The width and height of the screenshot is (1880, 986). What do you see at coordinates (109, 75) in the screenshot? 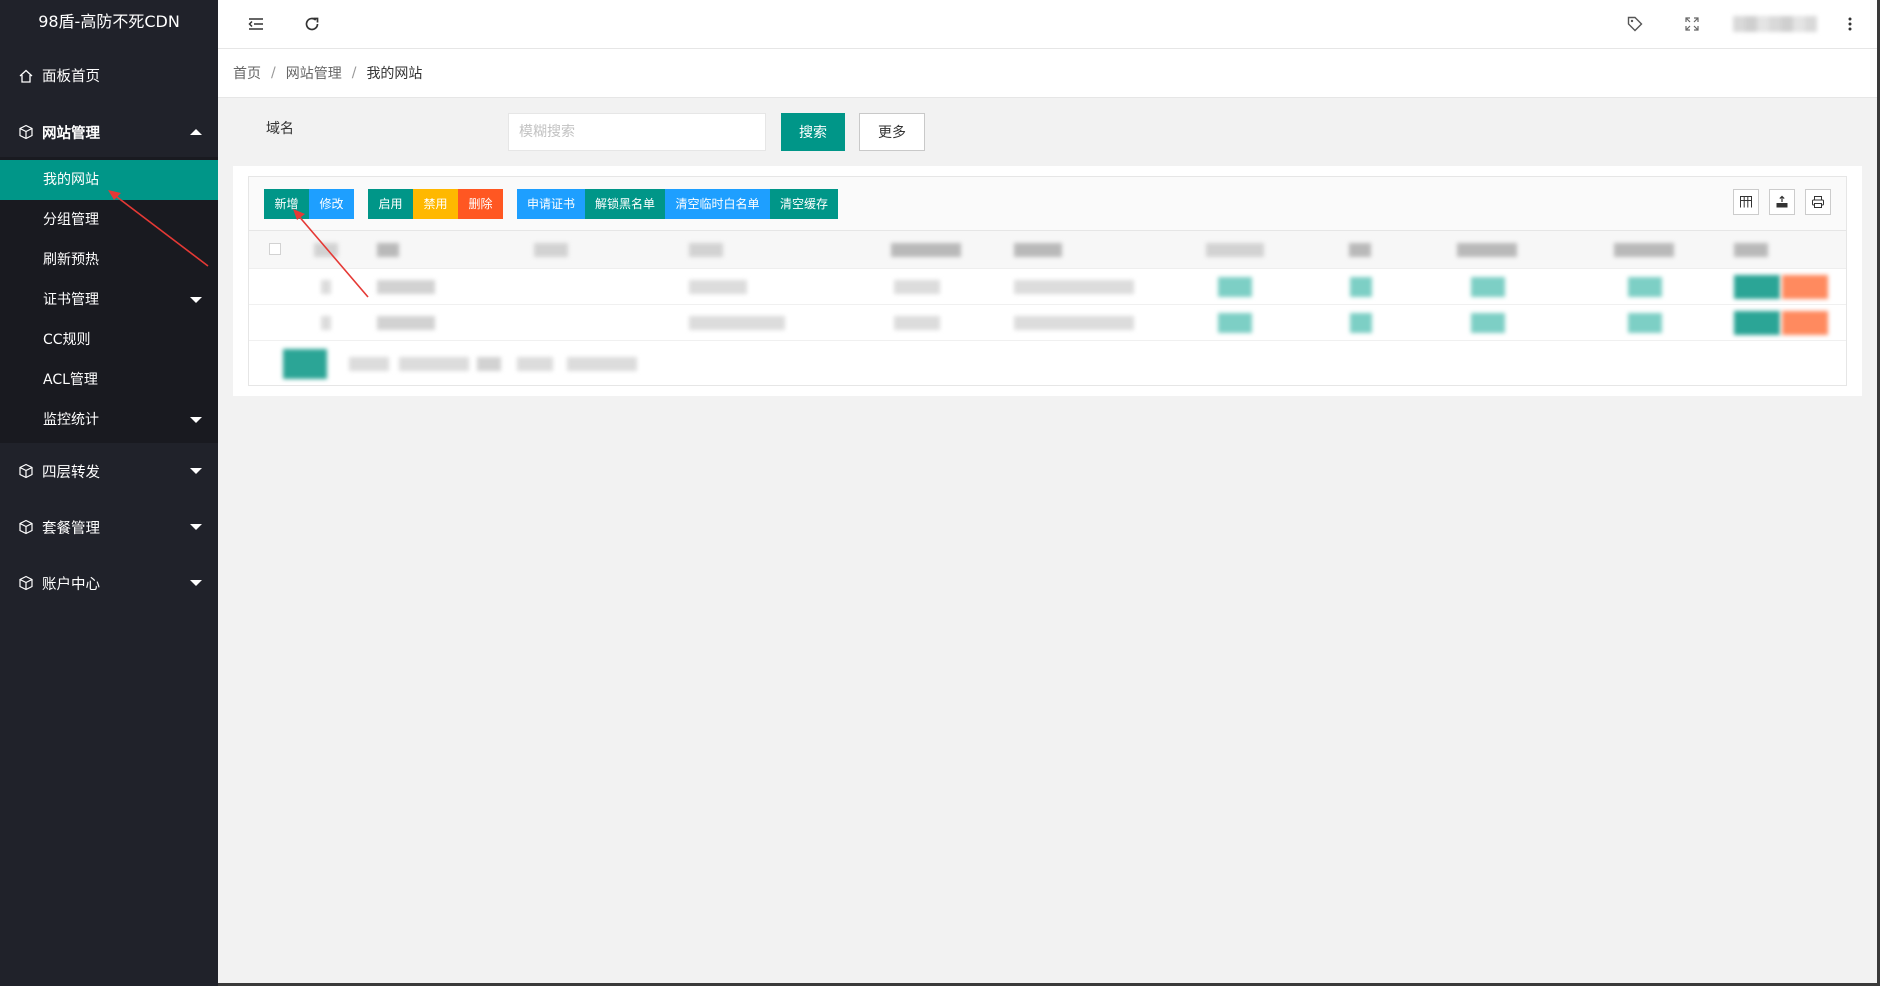
I see `sidebar-item-dashboard: 面板首页` at bounding box center [109, 75].